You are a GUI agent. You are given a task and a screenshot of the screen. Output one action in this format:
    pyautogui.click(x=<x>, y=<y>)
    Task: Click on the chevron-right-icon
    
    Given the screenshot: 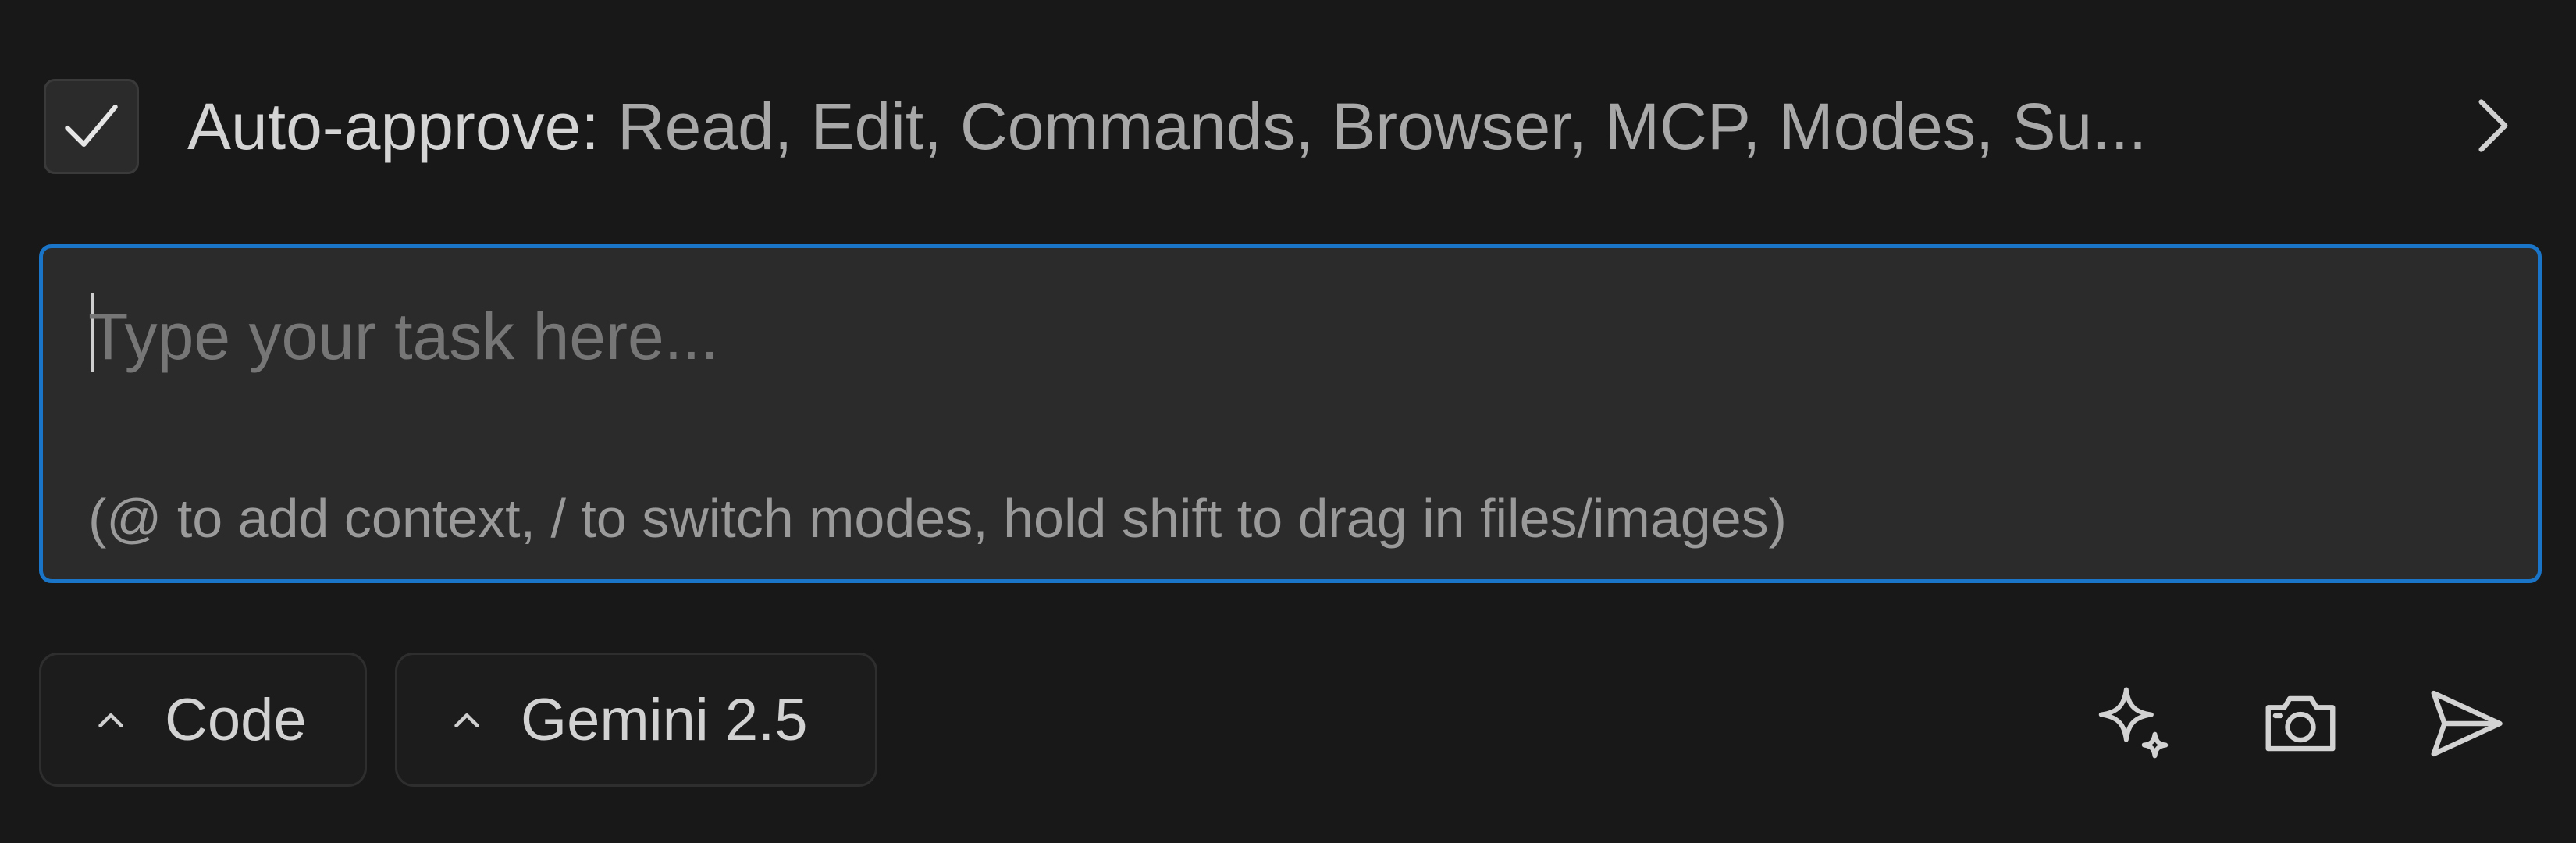 What is the action you would take?
    pyautogui.click(x=2492, y=126)
    